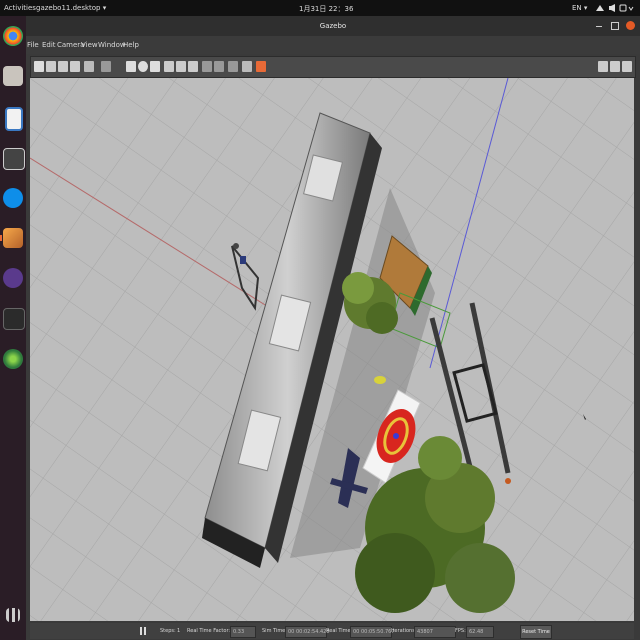 This screenshot has height=640, width=640. Describe the element at coordinates (13, 238) in the screenshot. I see `box-app-icon` at that location.